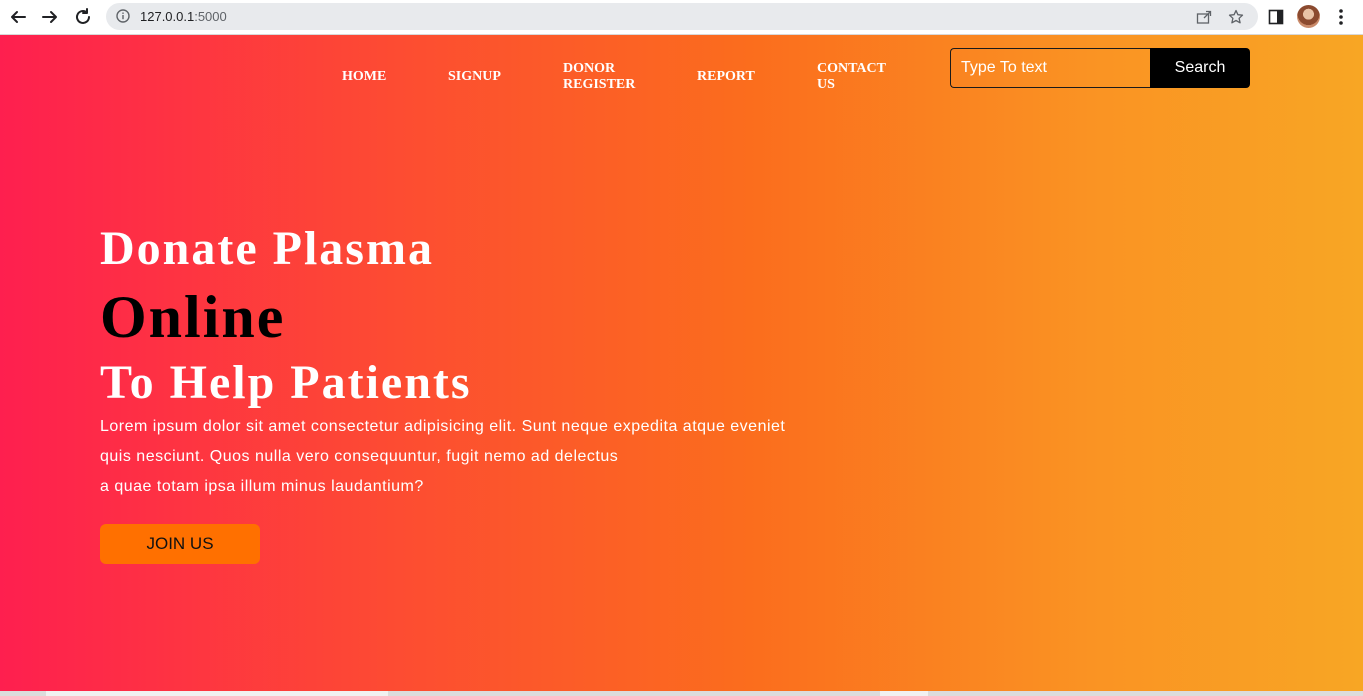 This screenshot has height=696, width=1363. Describe the element at coordinates (1200, 68) in the screenshot. I see `search-button: Search` at that location.